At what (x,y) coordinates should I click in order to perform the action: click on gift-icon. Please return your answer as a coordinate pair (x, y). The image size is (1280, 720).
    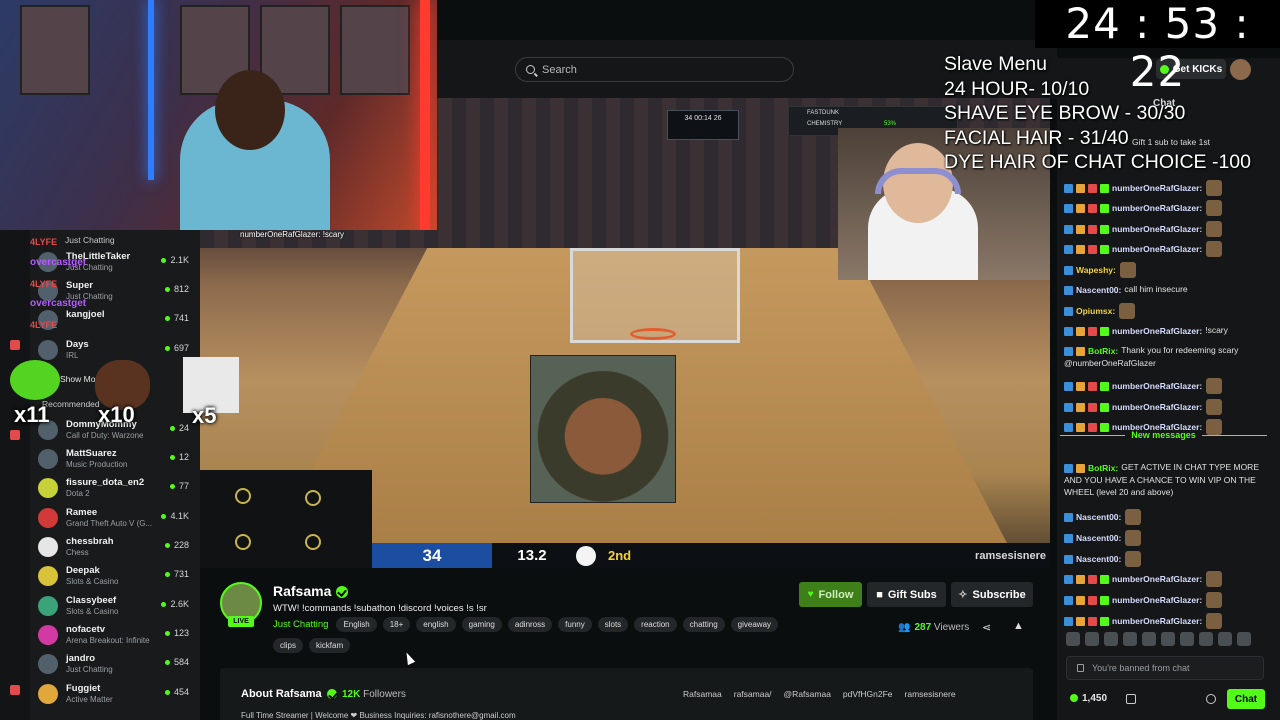
    Looking at the image, I should click on (1131, 699).